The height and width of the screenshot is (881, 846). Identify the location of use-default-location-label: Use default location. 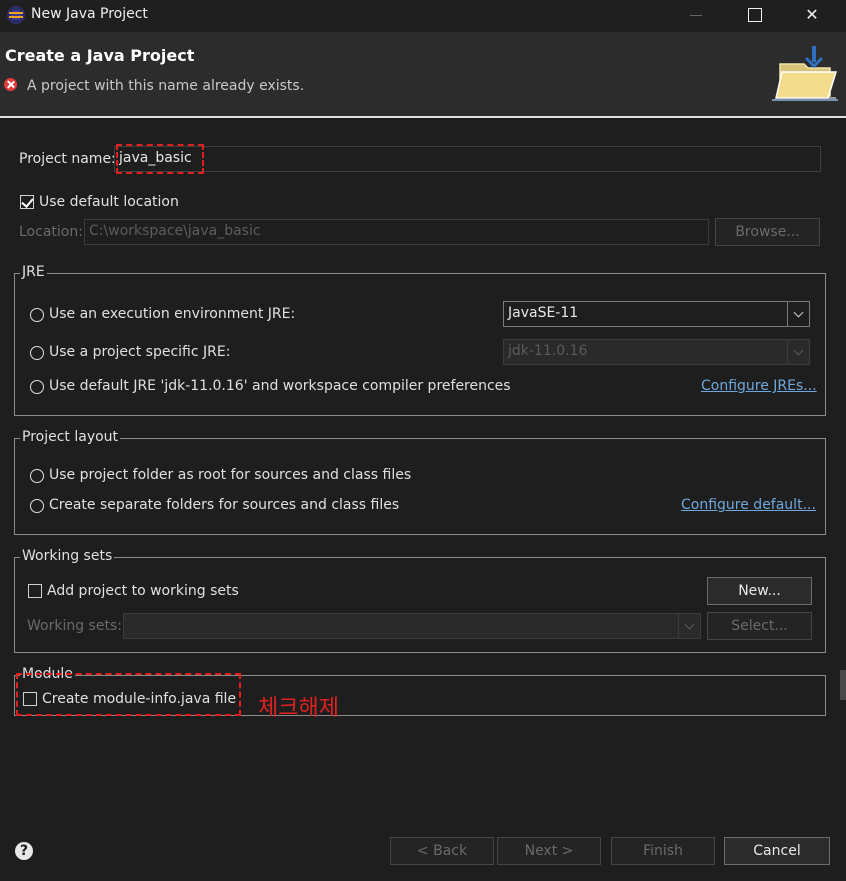
(109, 202).